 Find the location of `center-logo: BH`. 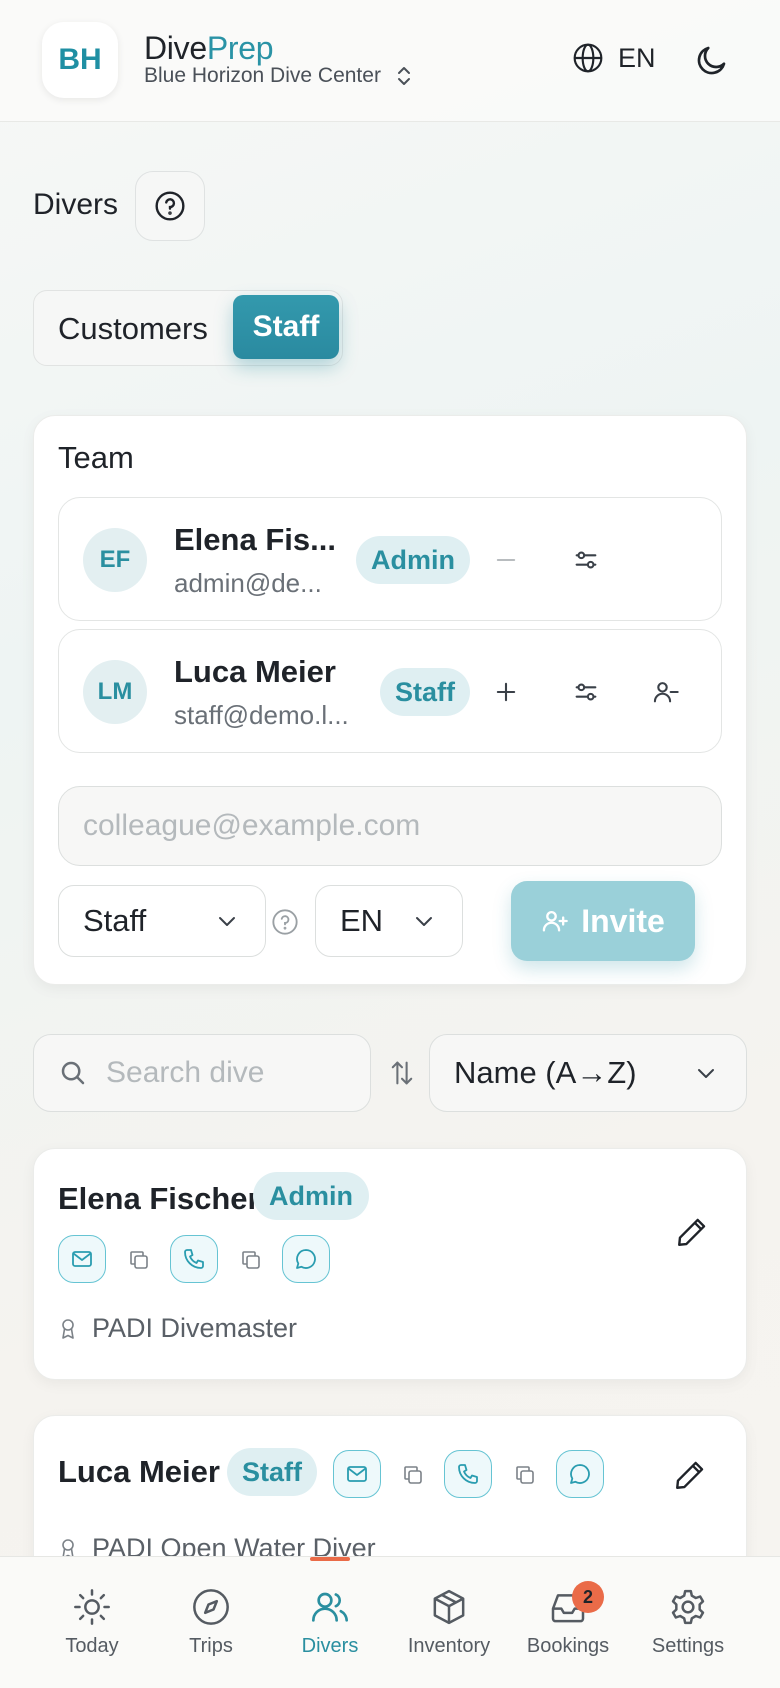

center-logo: BH is located at coordinates (80, 60).